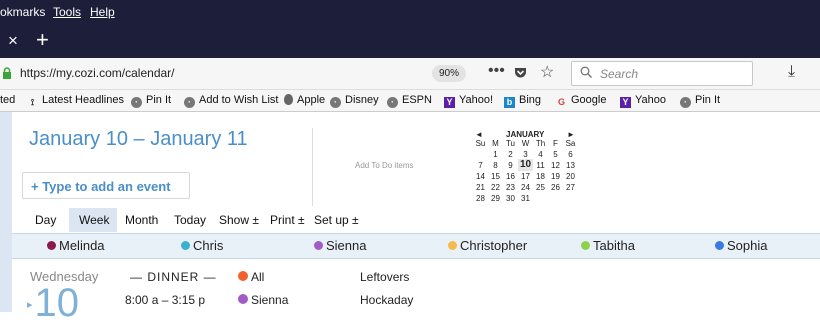 The image size is (820, 326). I want to click on member-chris: Chris, so click(202, 245).